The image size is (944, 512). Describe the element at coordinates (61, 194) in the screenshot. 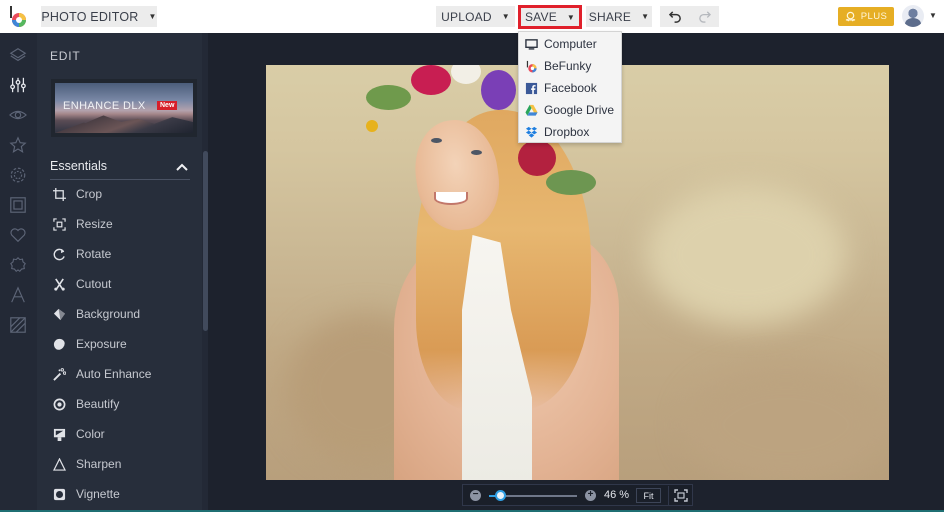

I see `crop-icon` at that location.